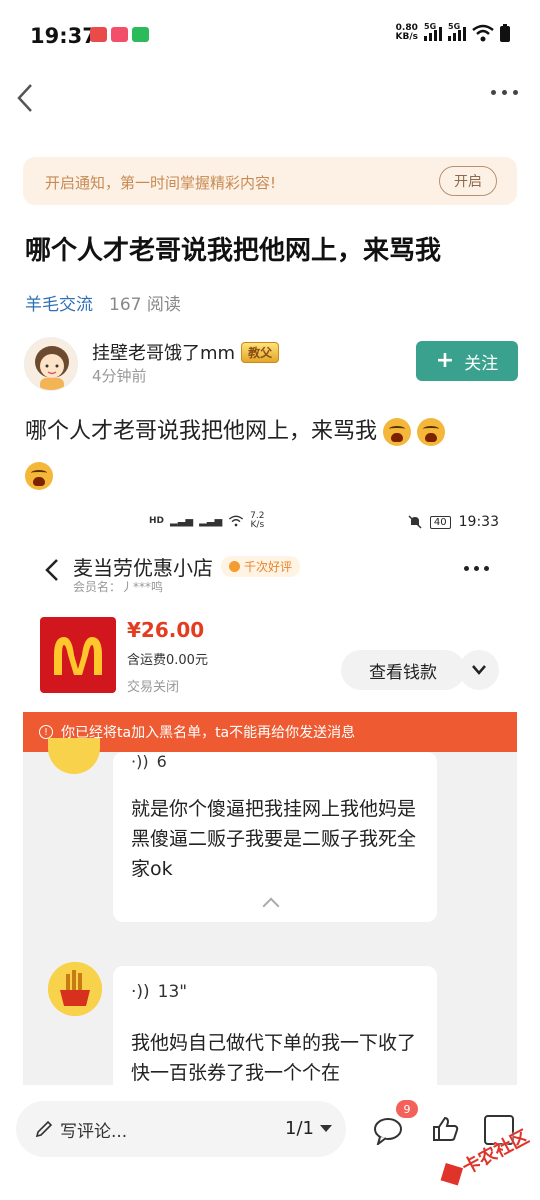  What do you see at coordinates (476, 568) in the screenshot?
I see `screenshot-more-icon` at bounding box center [476, 568].